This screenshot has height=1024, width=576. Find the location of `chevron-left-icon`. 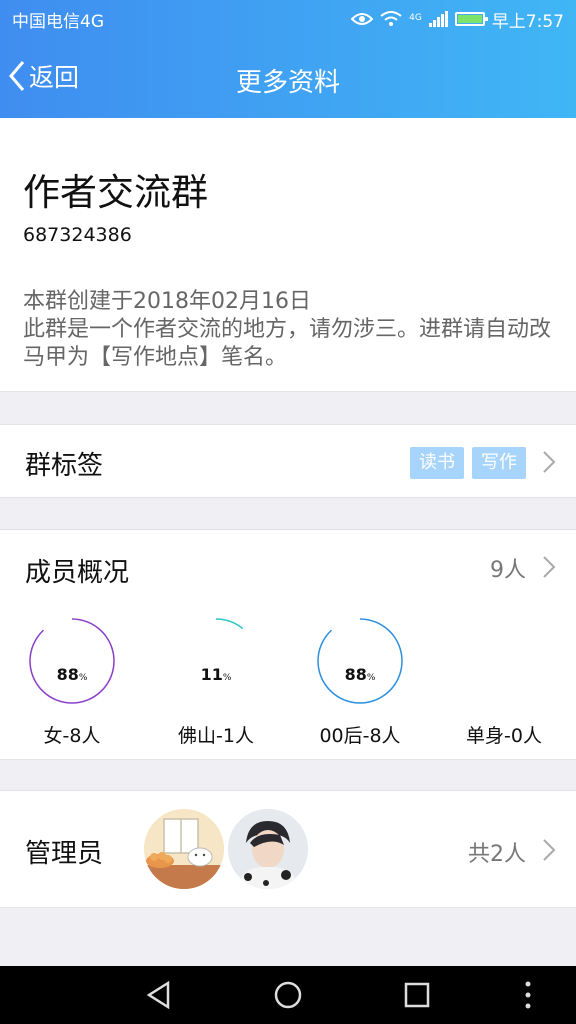

chevron-left-icon is located at coordinates (17, 76).